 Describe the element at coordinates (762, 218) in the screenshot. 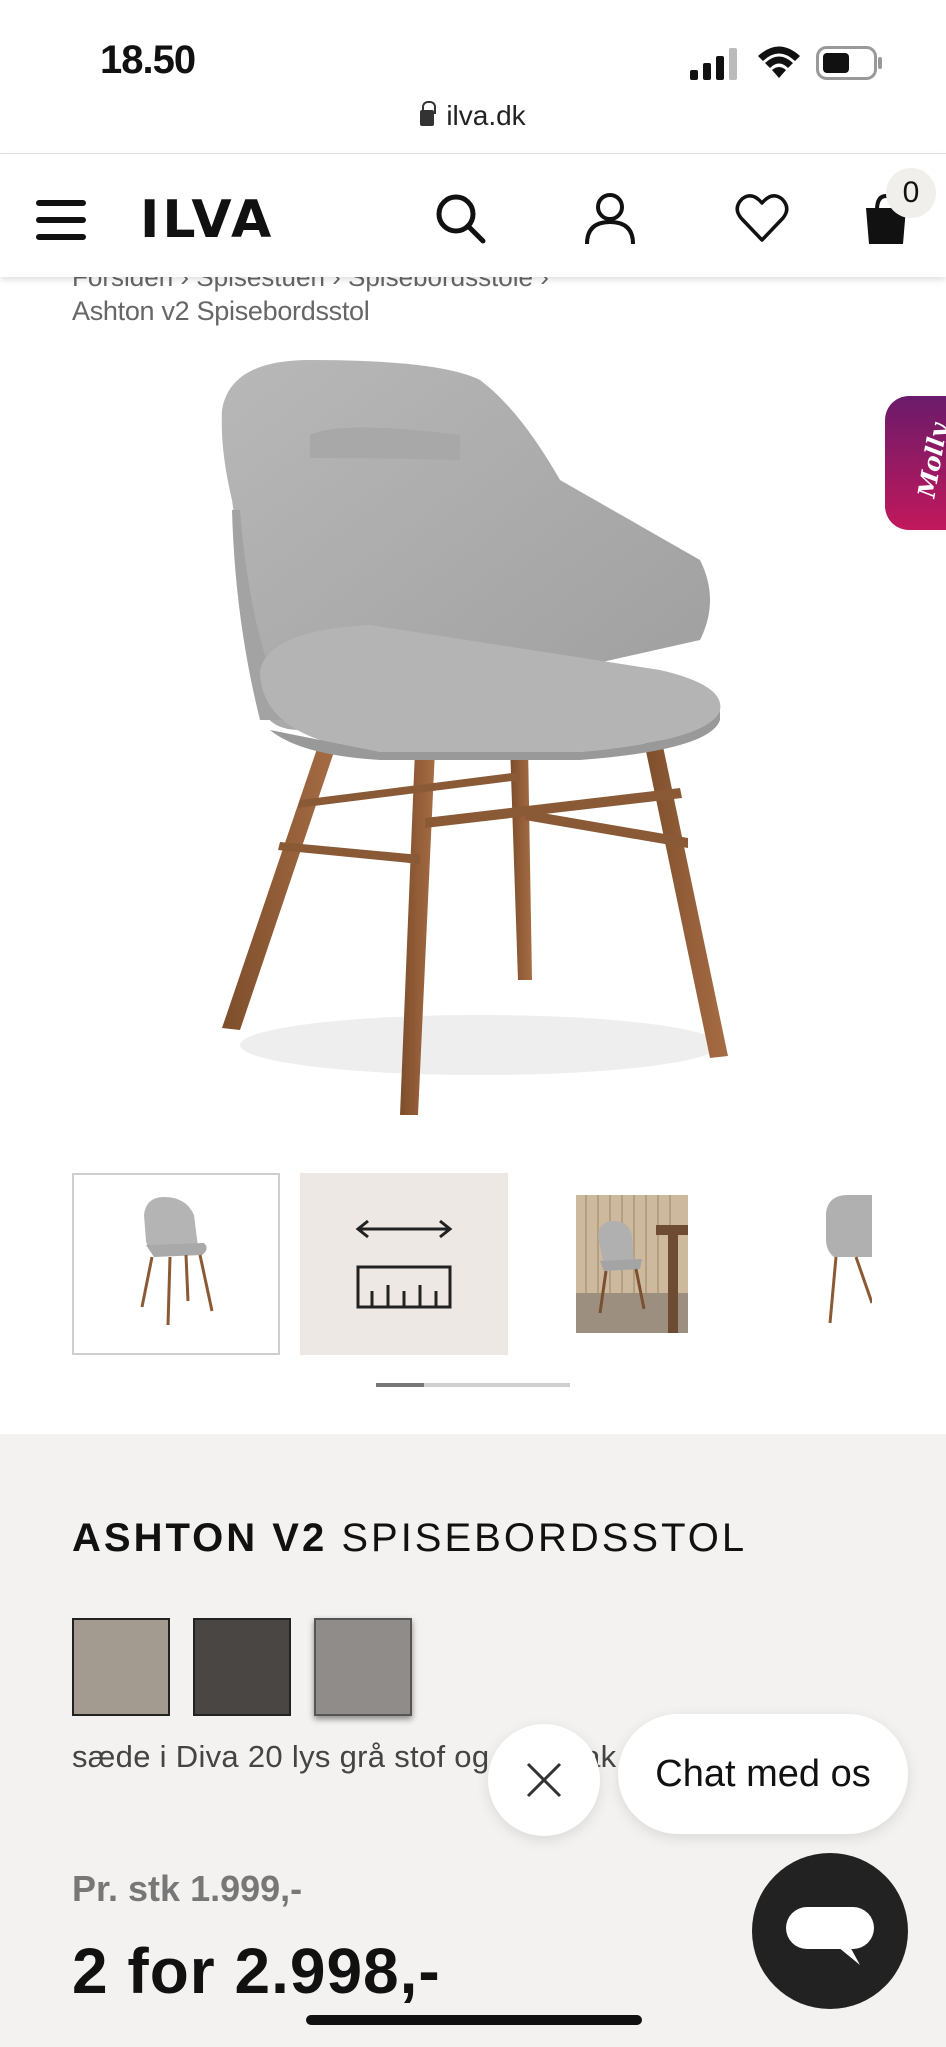

I see `wishlist-heart-icon` at that location.